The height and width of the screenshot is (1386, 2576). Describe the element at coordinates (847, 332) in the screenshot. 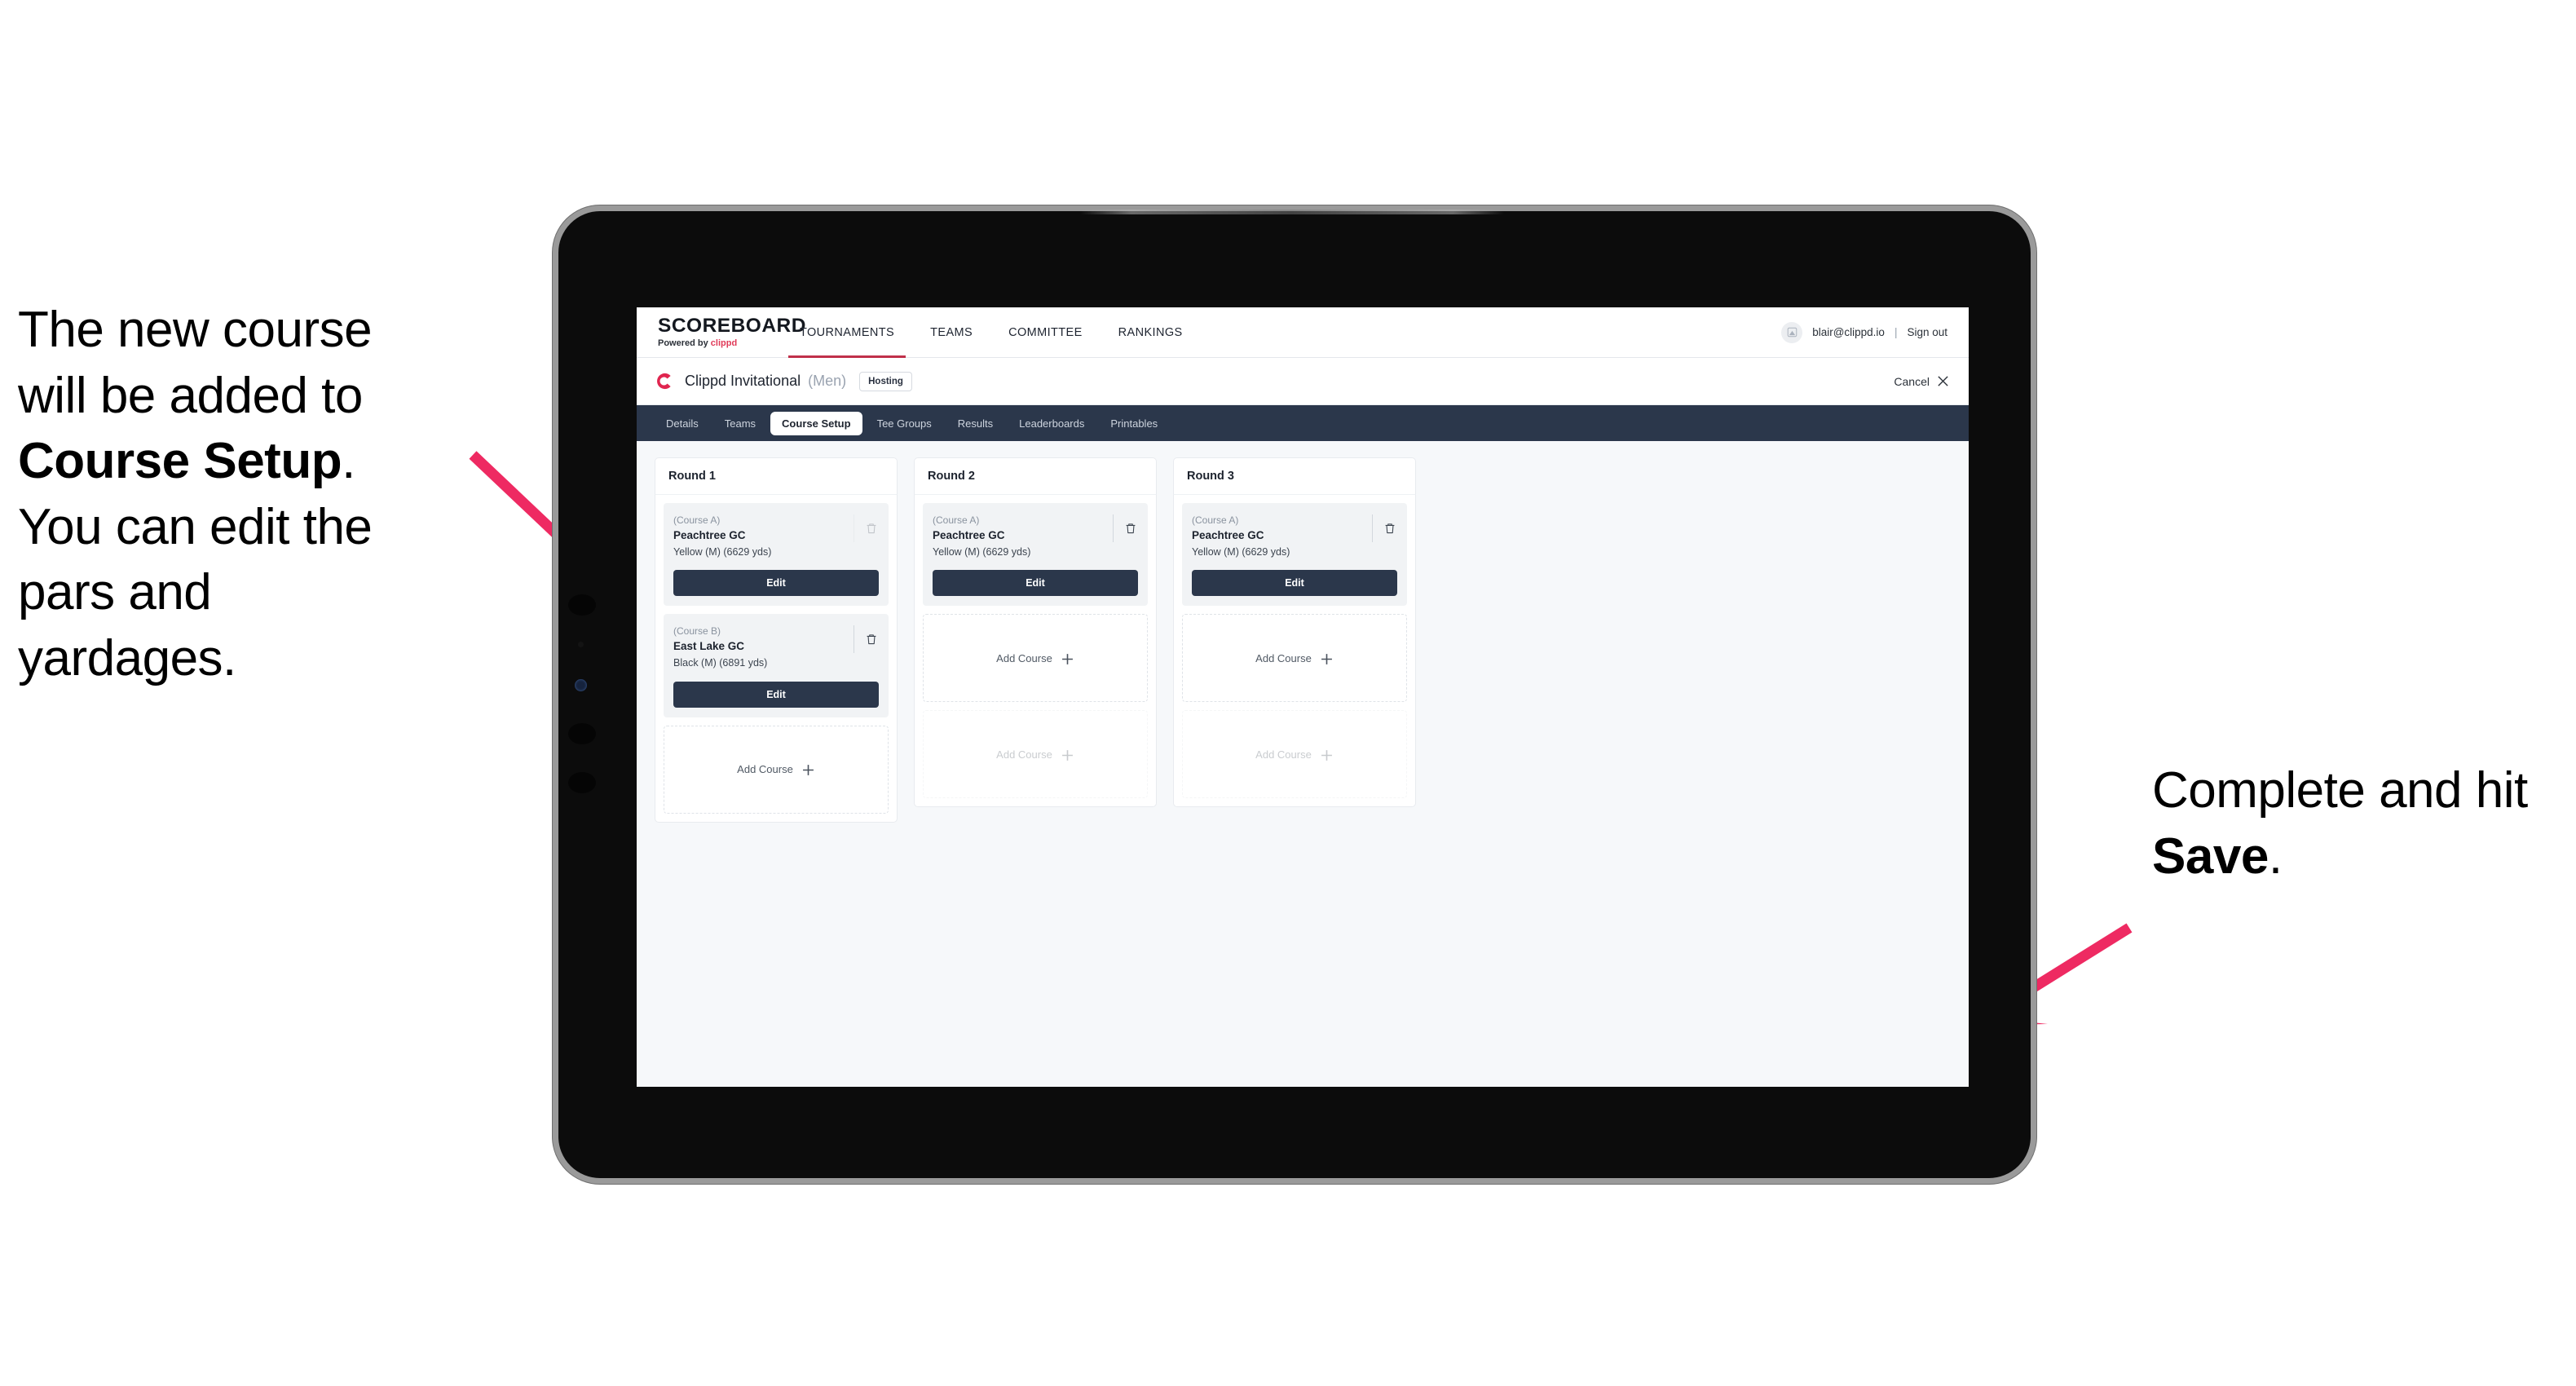

I see `nav-item-tournaments: TOURNAMENTS` at that location.